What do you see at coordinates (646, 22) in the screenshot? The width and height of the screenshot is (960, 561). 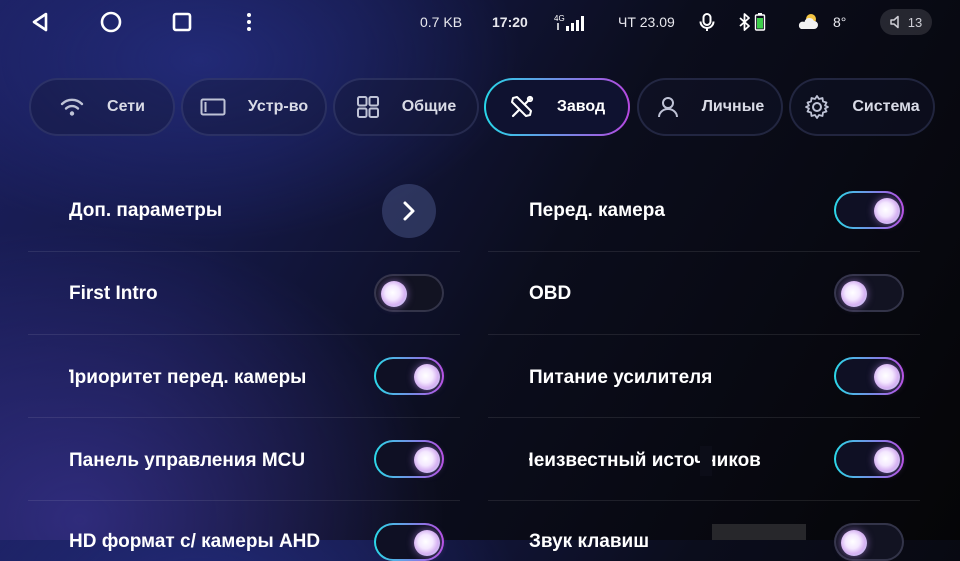 I see `date: ЧТ 23.09` at bounding box center [646, 22].